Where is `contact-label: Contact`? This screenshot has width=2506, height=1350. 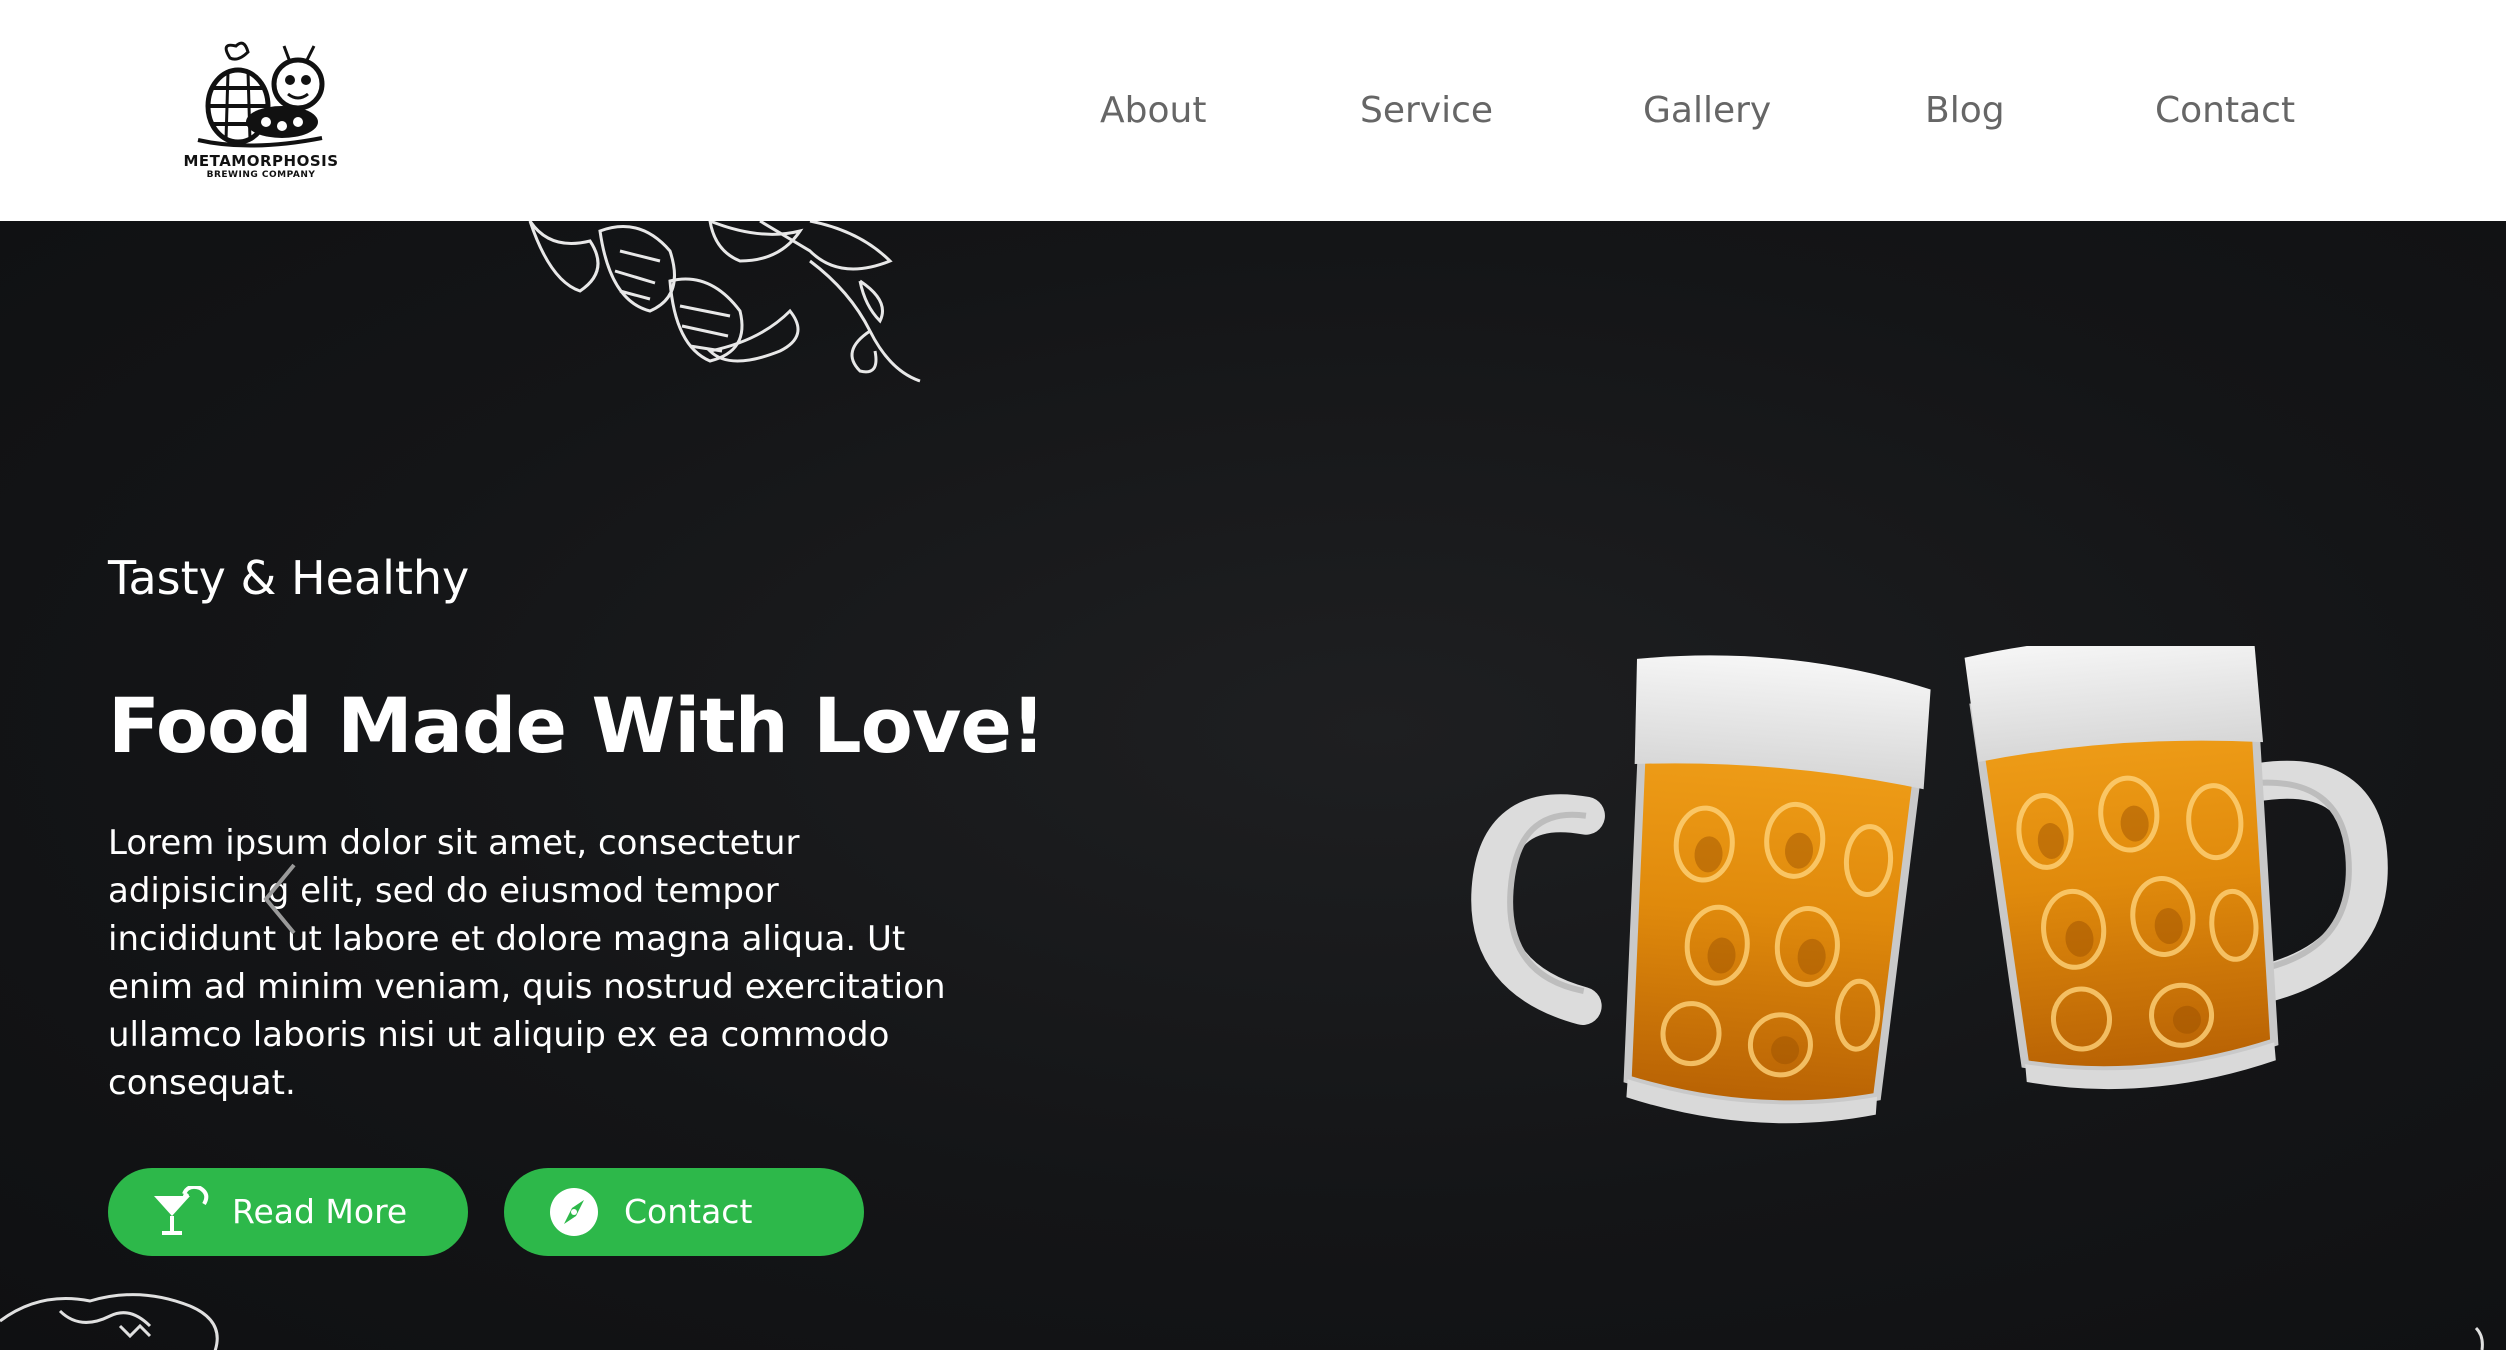
contact-label: Contact is located at coordinates (688, 1211).